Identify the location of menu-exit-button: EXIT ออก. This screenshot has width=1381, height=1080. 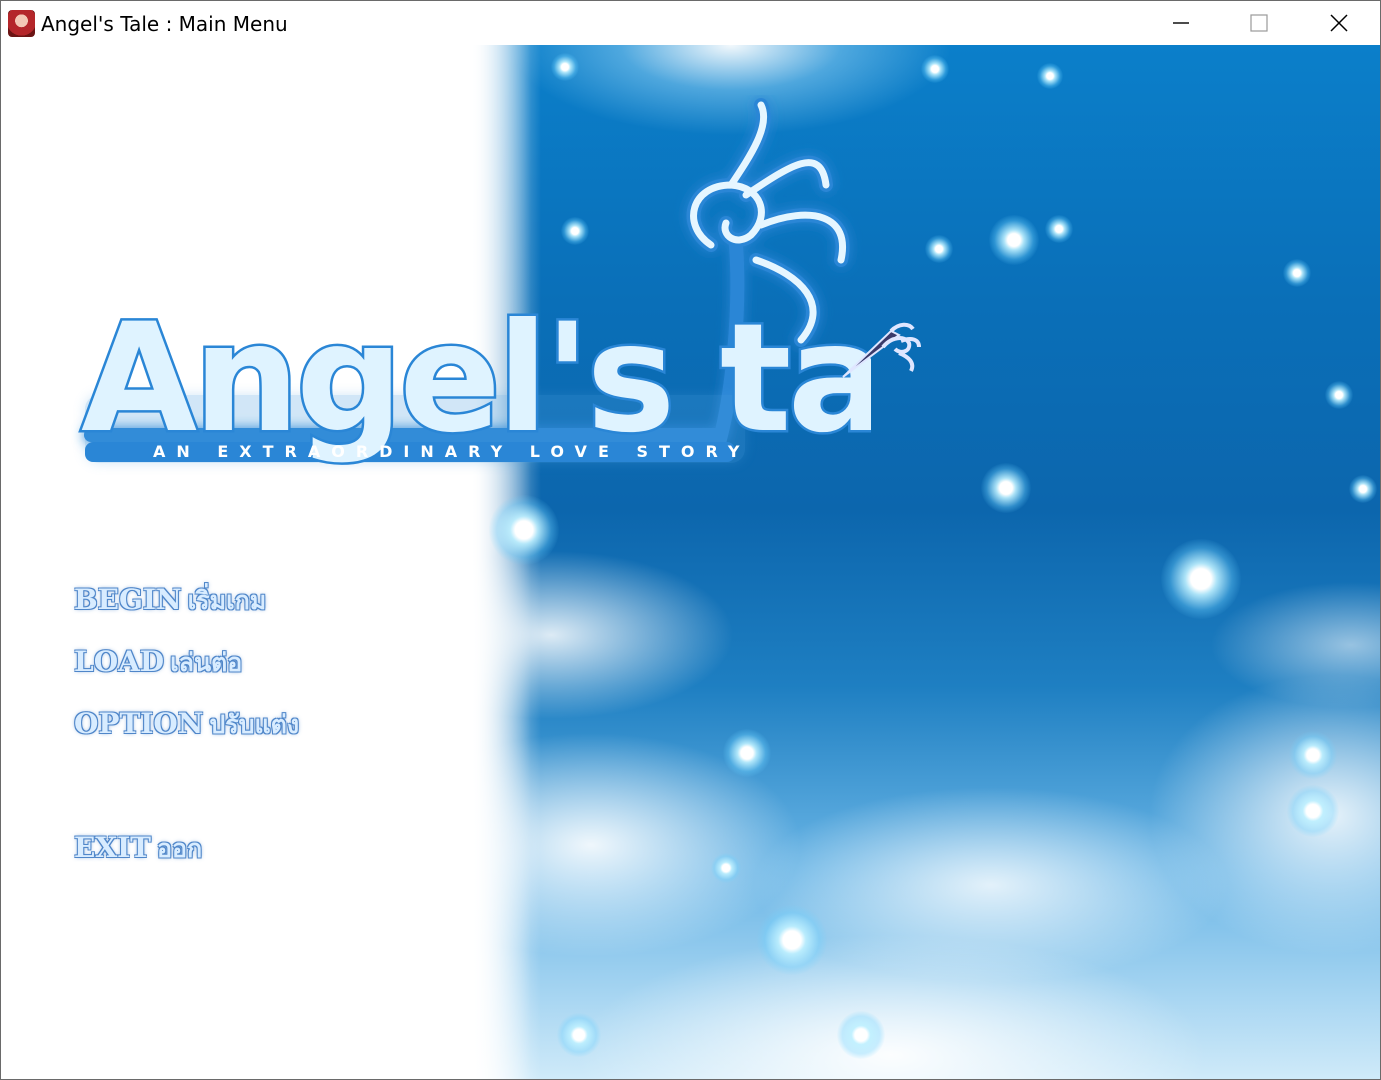
(138, 849).